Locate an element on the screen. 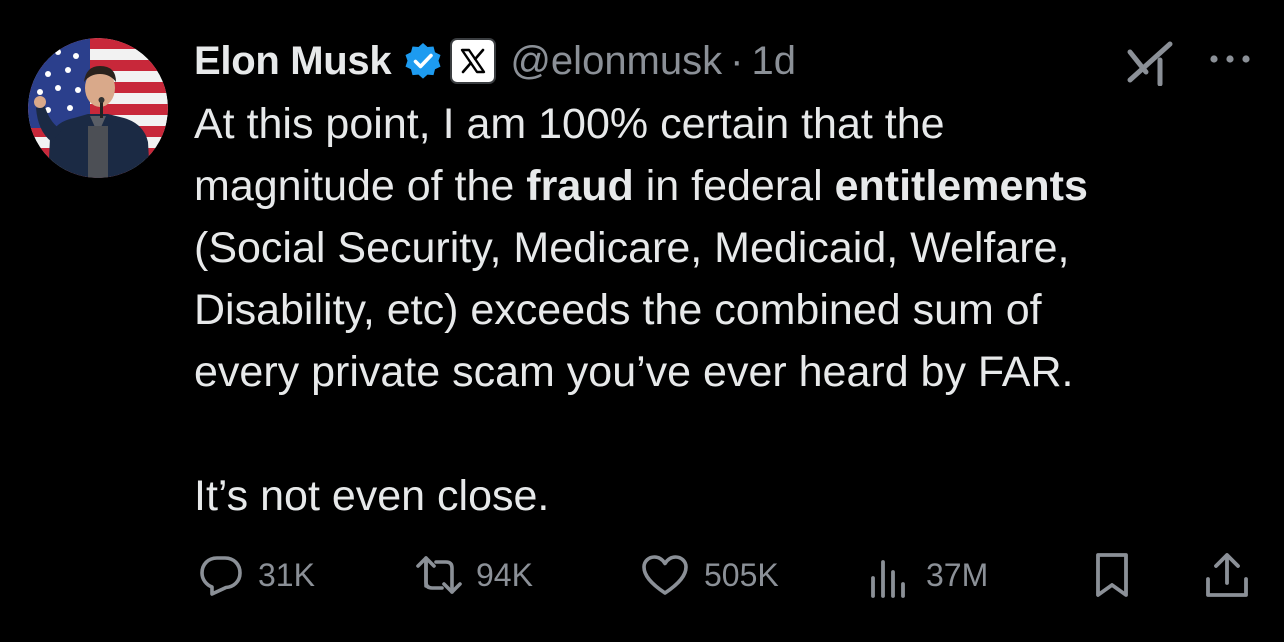 The height and width of the screenshot is (642, 1284). display-name: Elon Musk is located at coordinates (293, 61).